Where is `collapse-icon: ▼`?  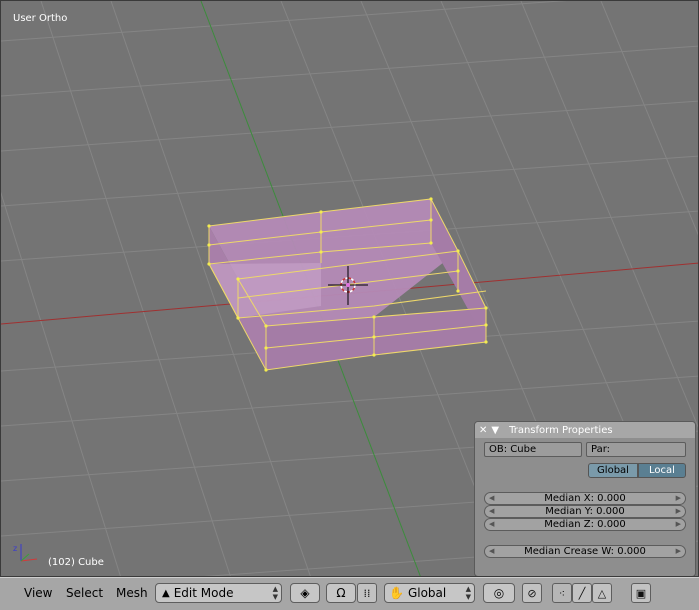 collapse-icon: ▼ is located at coordinates (495, 430).